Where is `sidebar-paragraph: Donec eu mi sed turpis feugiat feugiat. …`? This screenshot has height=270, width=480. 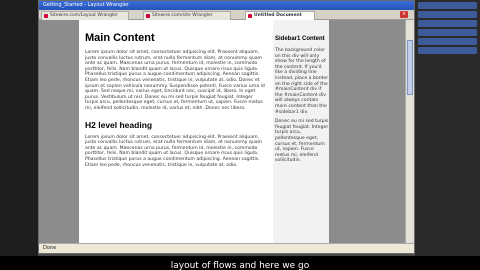 sidebar-paragraph: Donec eu mi sed turpis feugiat feugiat. … is located at coordinates (302, 141).